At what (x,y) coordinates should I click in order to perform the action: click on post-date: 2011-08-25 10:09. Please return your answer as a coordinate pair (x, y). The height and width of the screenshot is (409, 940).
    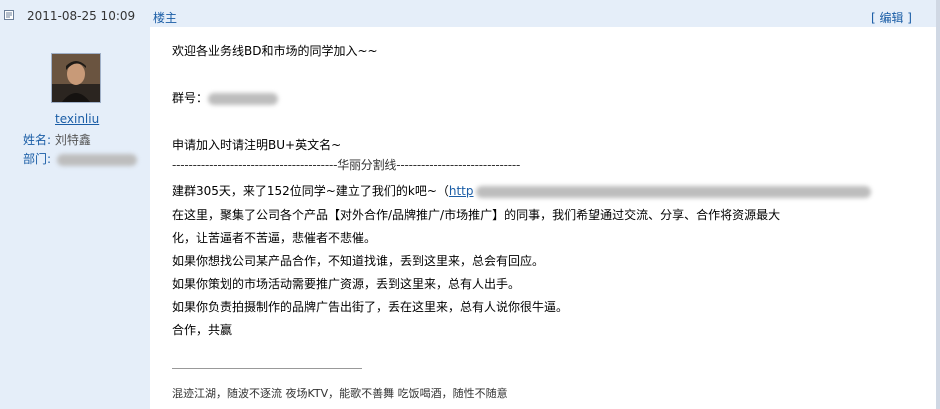
    Looking at the image, I should click on (81, 16).